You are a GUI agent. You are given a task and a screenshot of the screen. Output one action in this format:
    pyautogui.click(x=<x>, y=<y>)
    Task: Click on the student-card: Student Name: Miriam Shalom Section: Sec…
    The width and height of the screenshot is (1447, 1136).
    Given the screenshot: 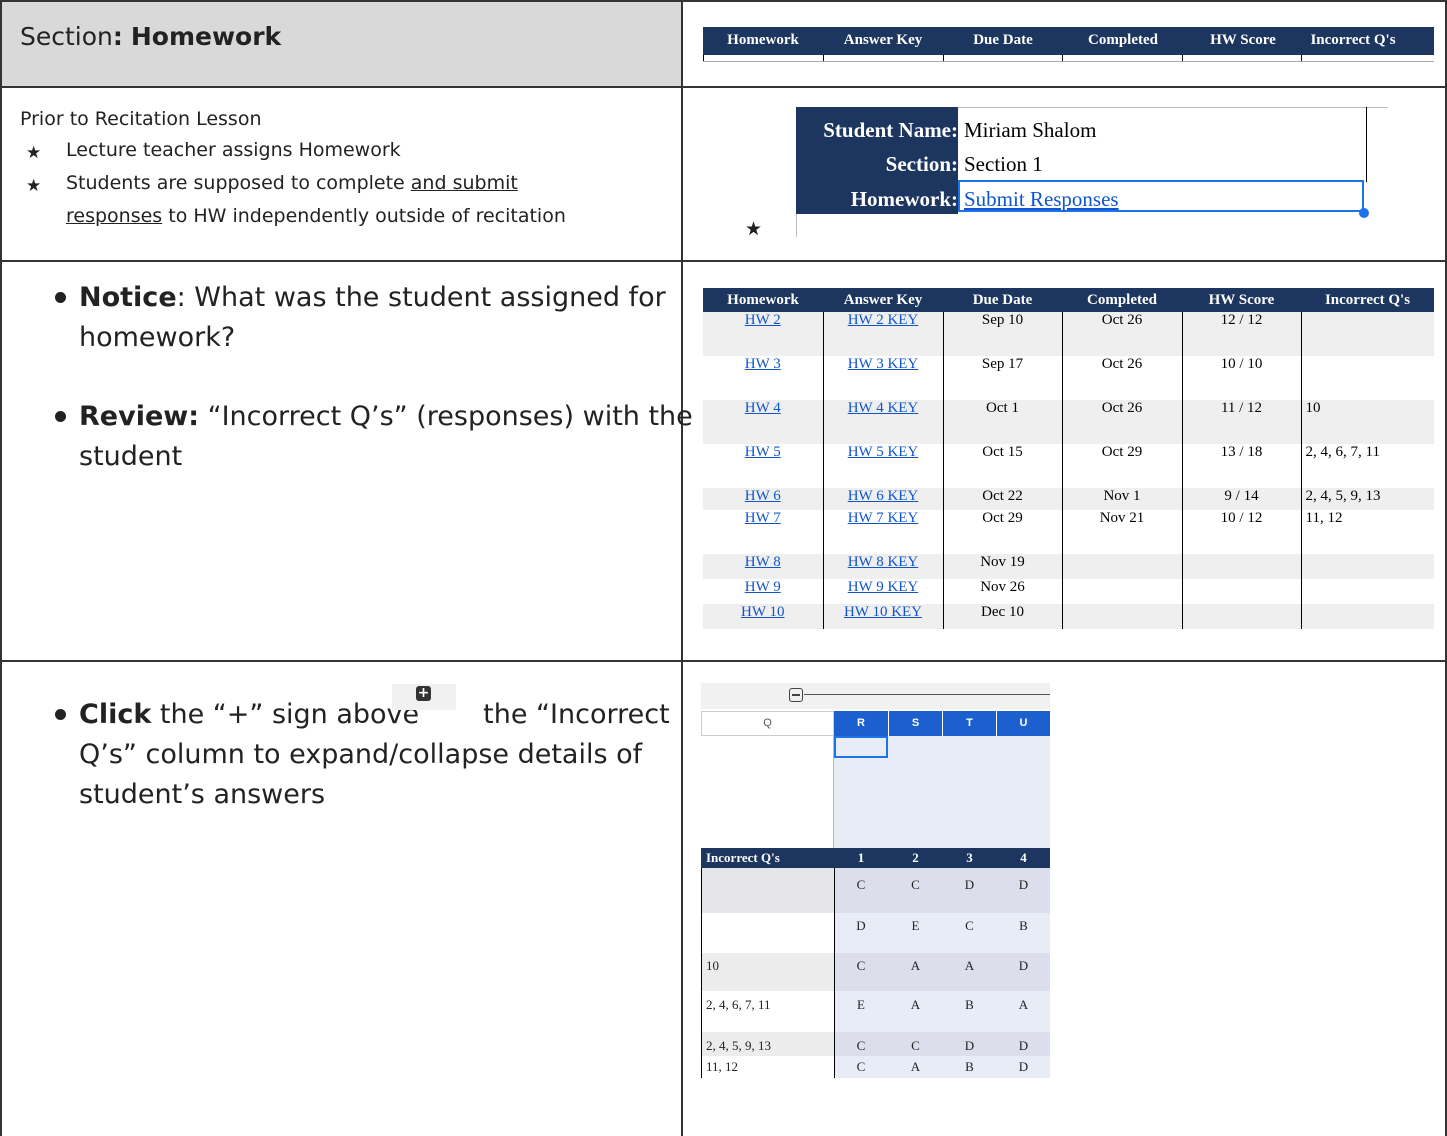 What is the action you would take?
    pyautogui.click(x=1092, y=172)
    